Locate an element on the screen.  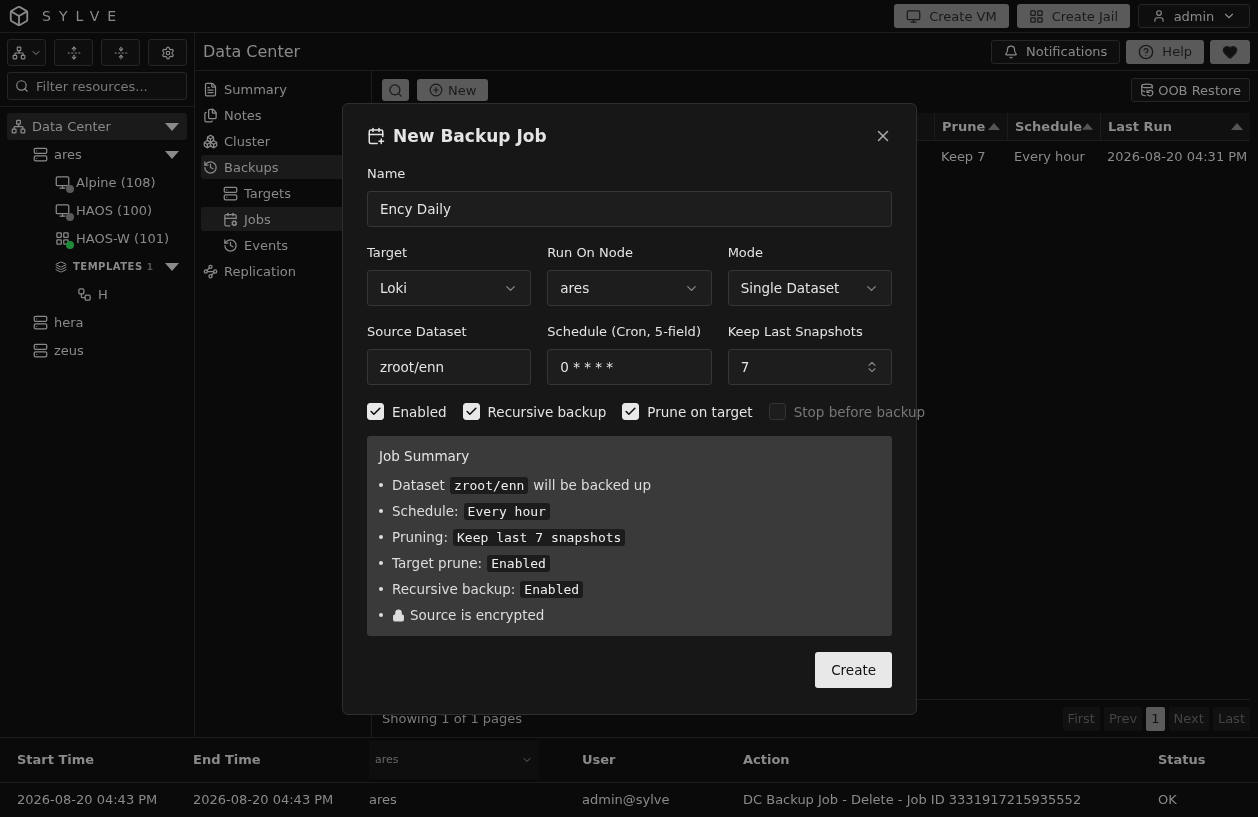
table-cell-text: ares is located at coordinates (383, 800).